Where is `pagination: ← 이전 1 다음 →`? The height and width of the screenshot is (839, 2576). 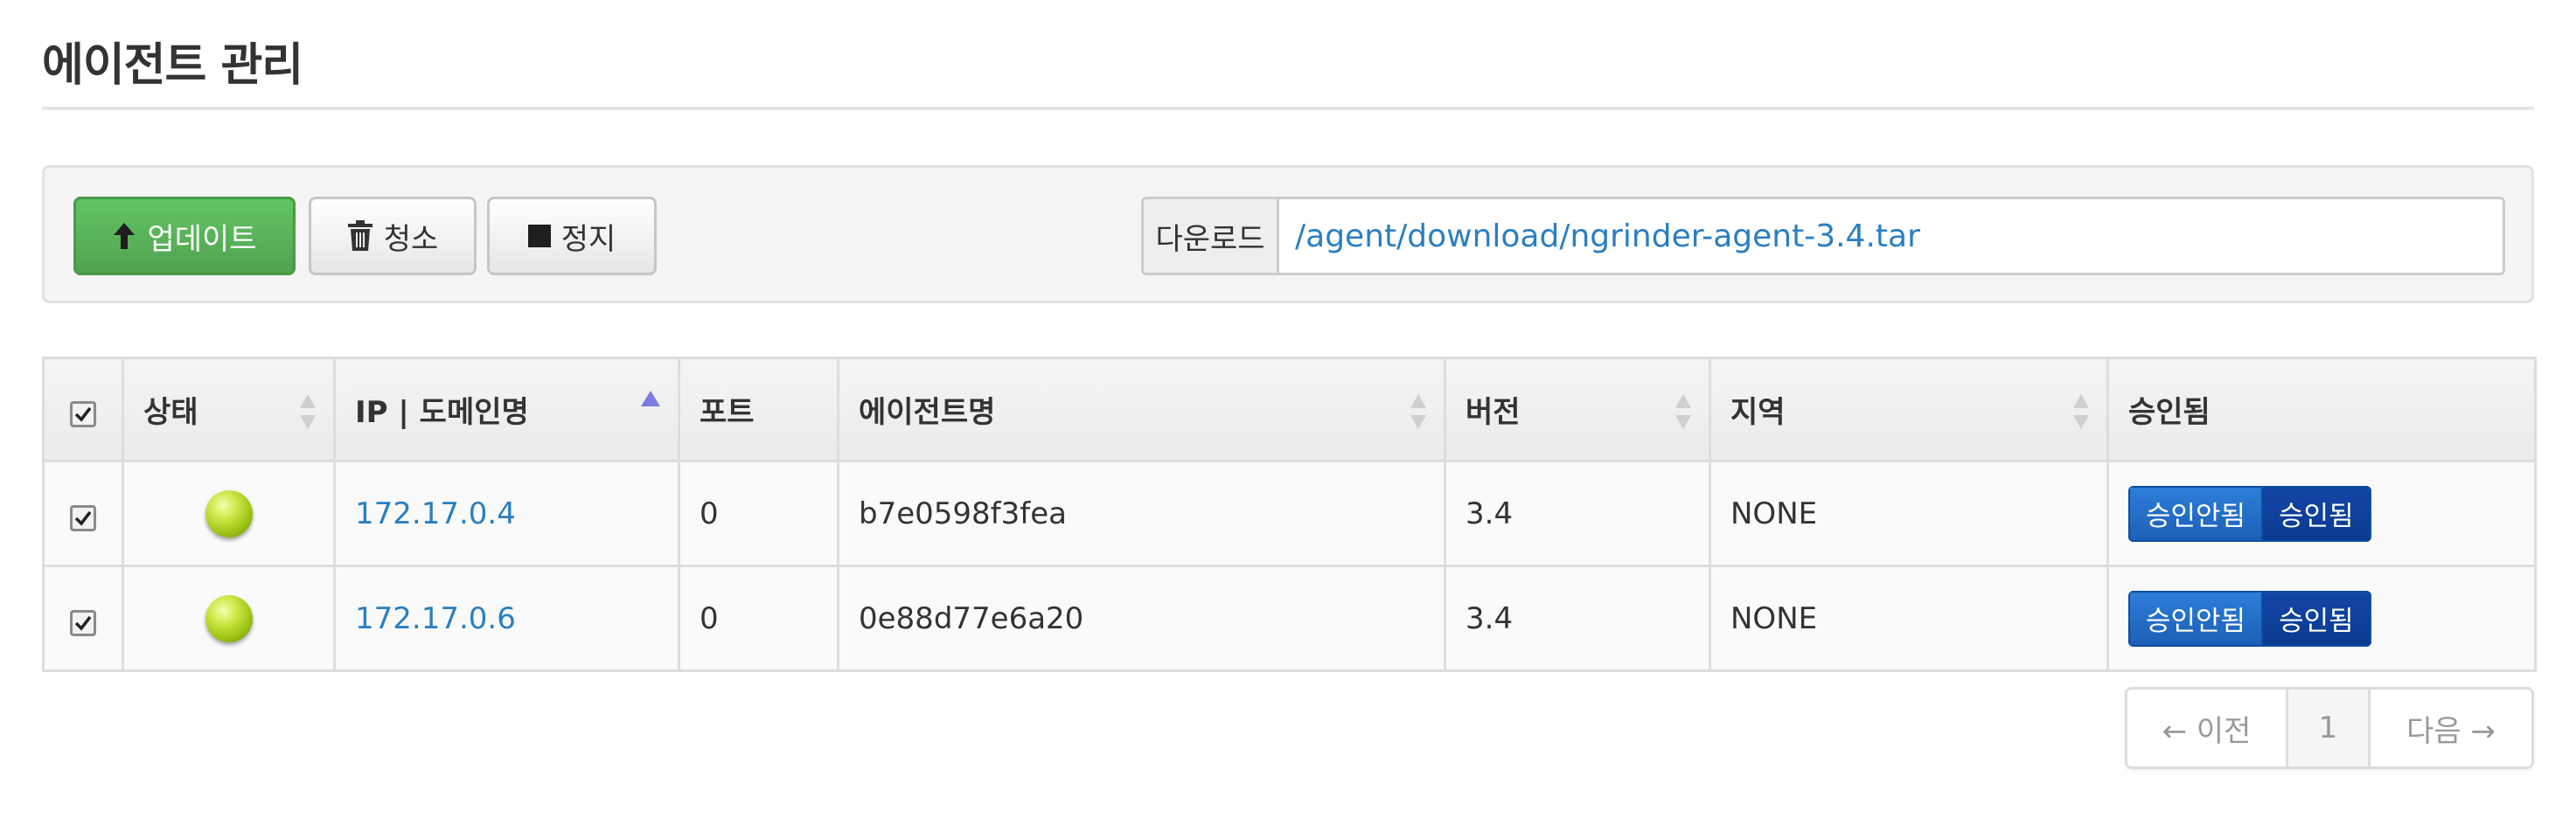
pagination: ← 이전 1 다음 → is located at coordinates (2329, 728).